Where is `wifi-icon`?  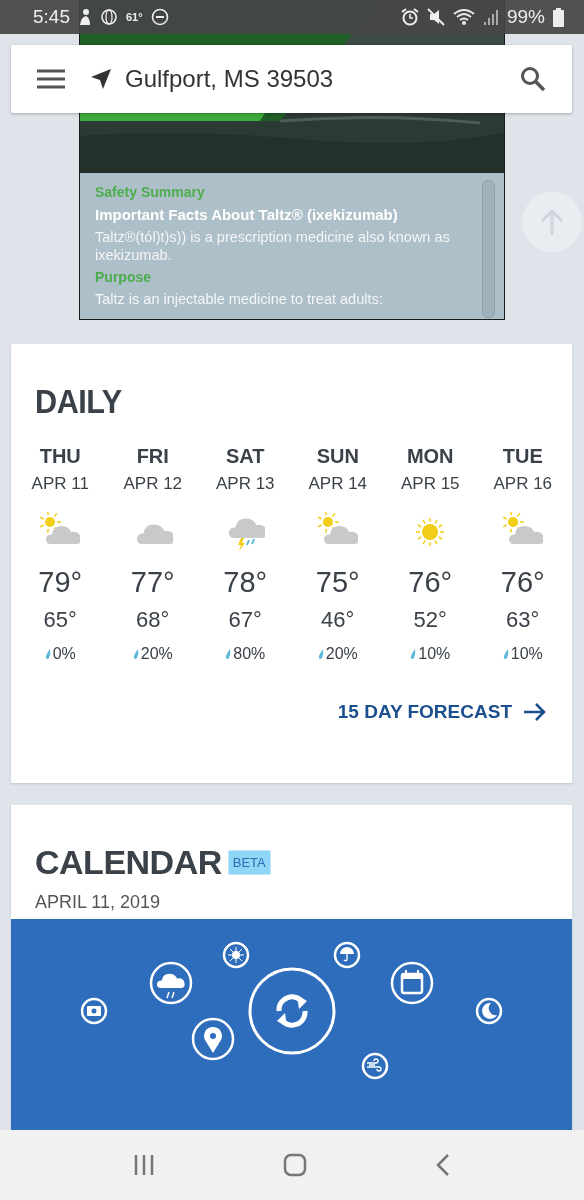 wifi-icon is located at coordinates (463, 17).